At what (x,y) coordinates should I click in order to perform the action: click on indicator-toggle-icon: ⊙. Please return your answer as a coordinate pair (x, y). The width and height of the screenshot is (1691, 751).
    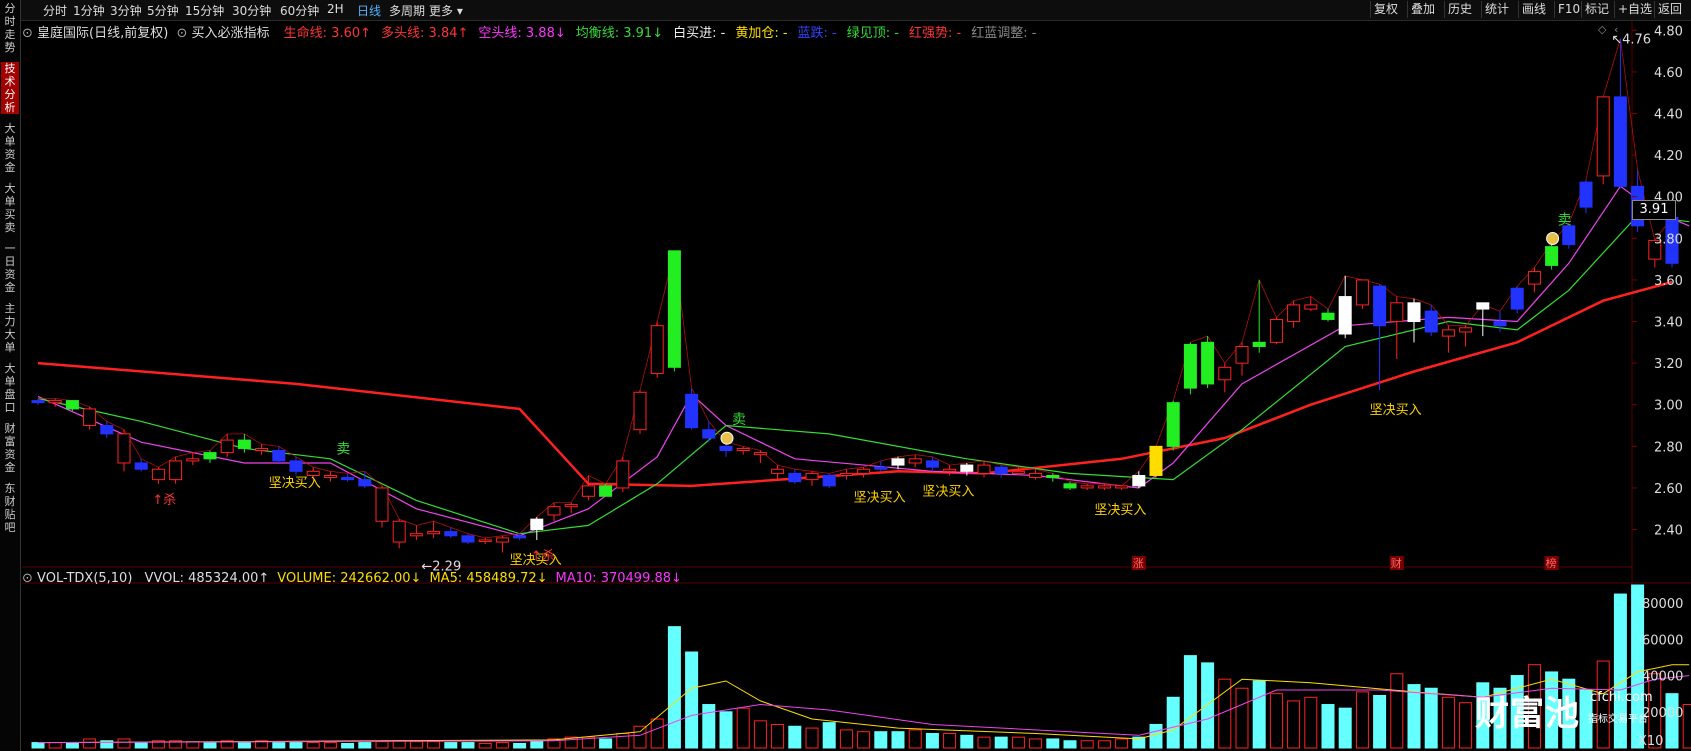
    Looking at the image, I should click on (27, 33).